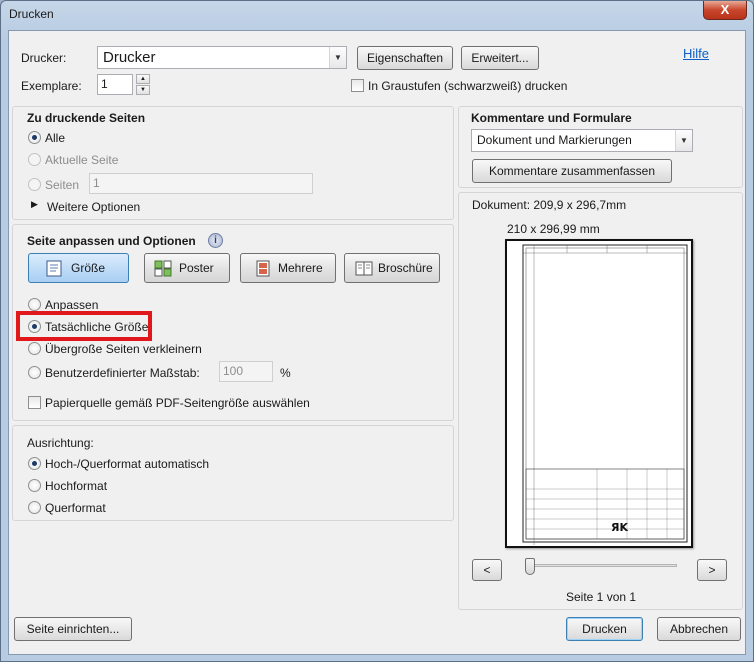 The image size is (754, 662). Describe the element at coordinates (530, 566) in the screenshot. I see `page-slider-thumb` at that location.